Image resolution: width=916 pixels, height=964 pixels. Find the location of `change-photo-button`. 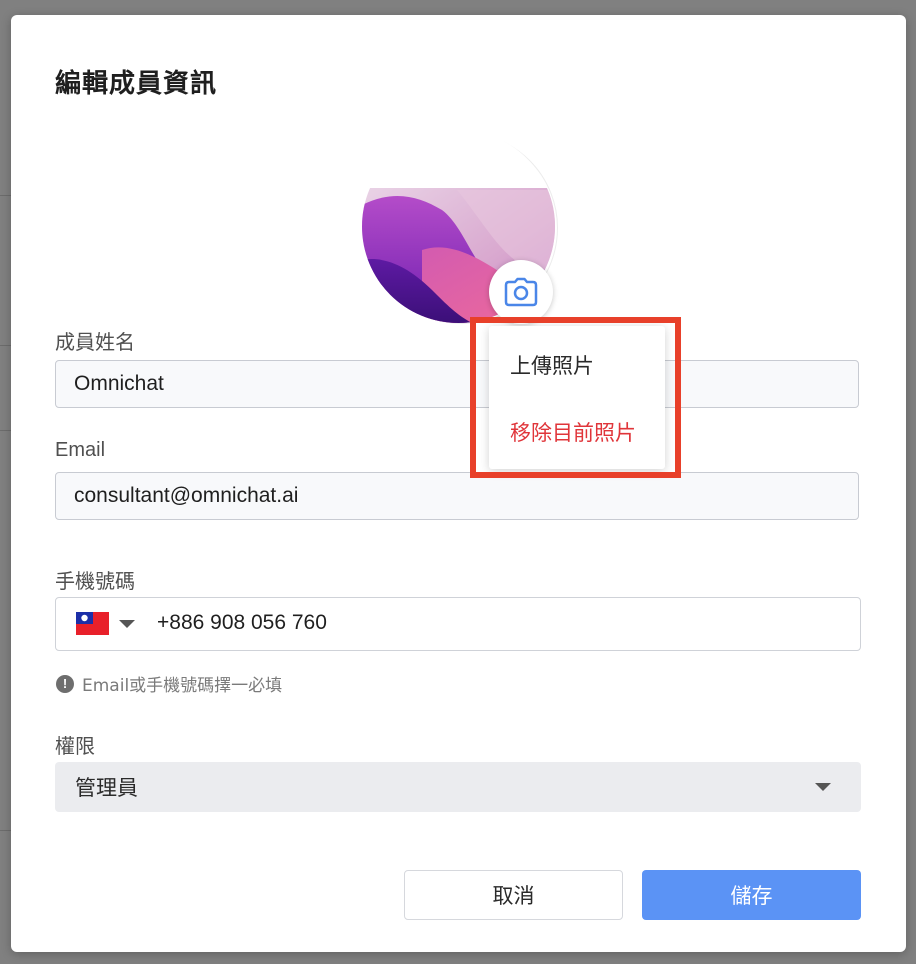

change-photo-button is located at coordinates (521, 292).